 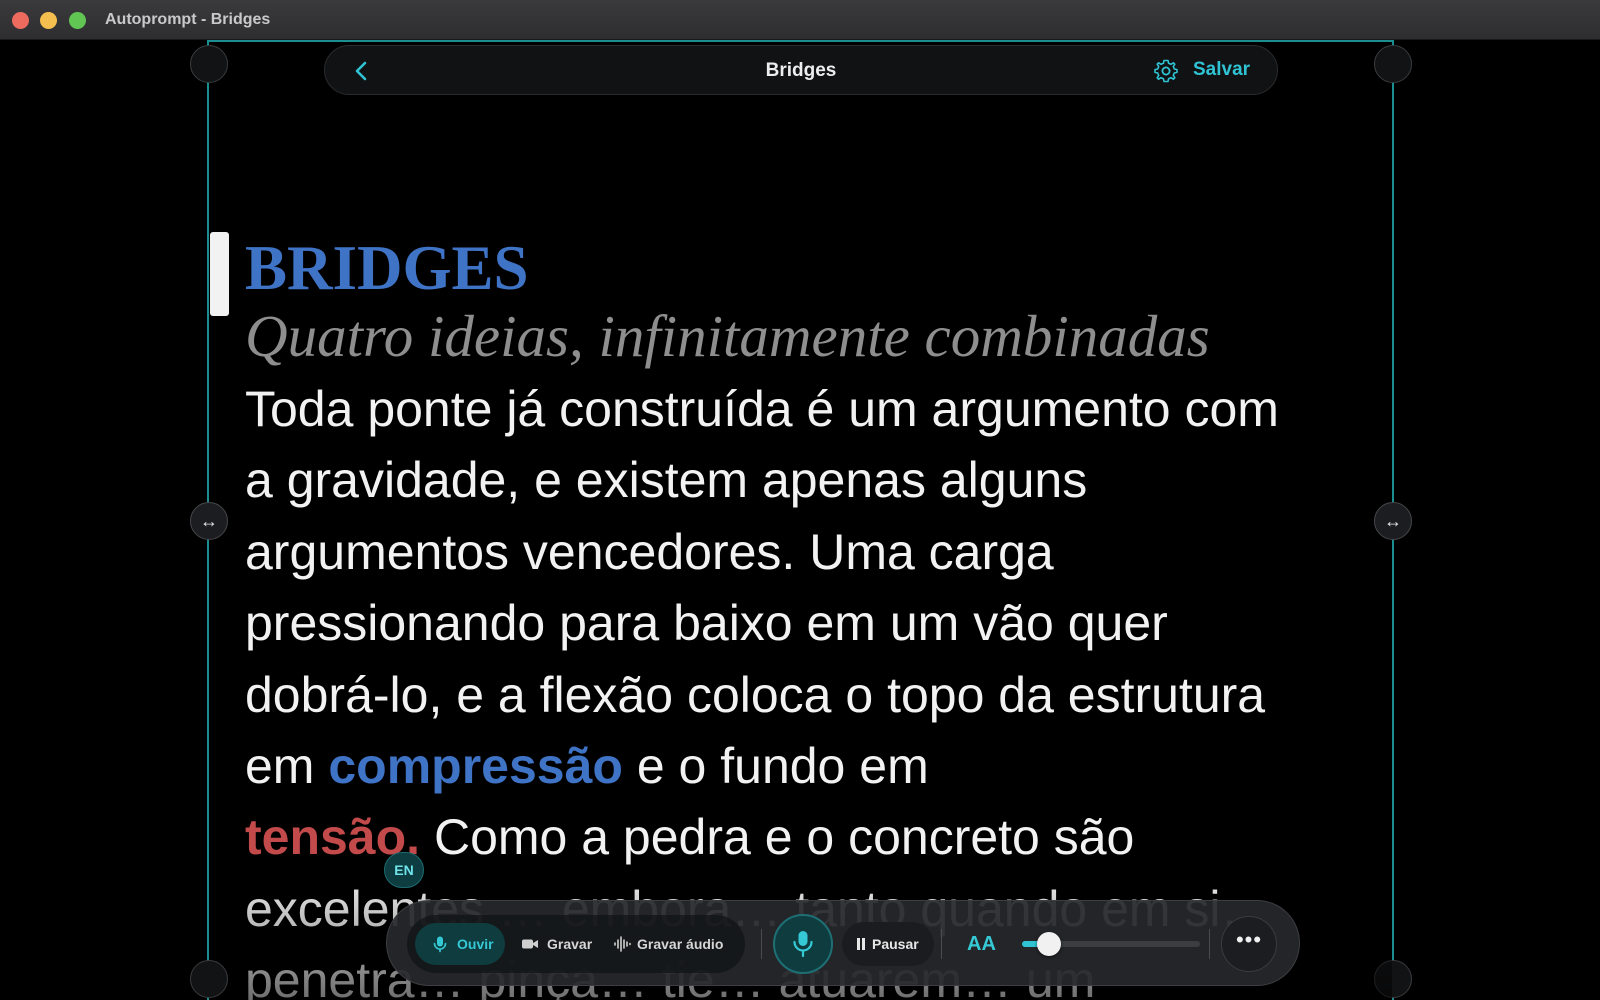 I want to click on resize-handle-left: ↔, so click(x=209, y=521).